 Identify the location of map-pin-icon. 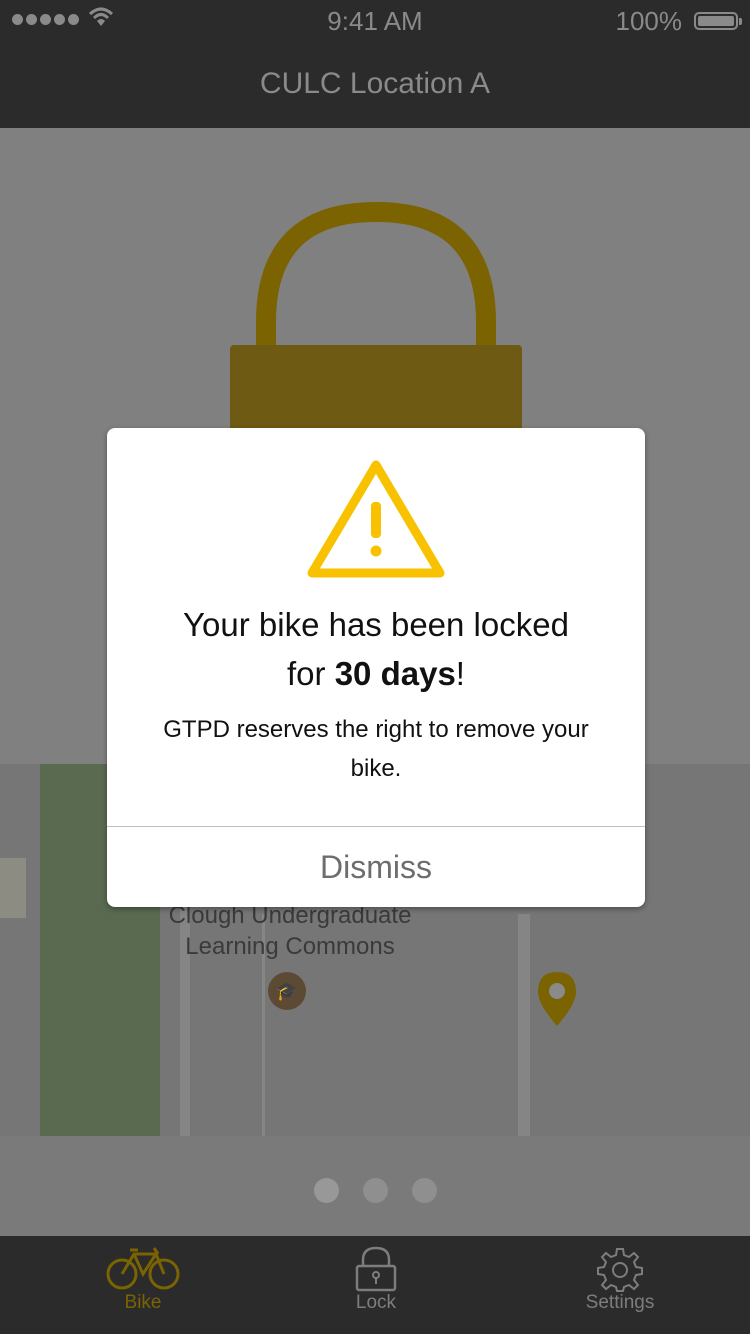
(557, 999).